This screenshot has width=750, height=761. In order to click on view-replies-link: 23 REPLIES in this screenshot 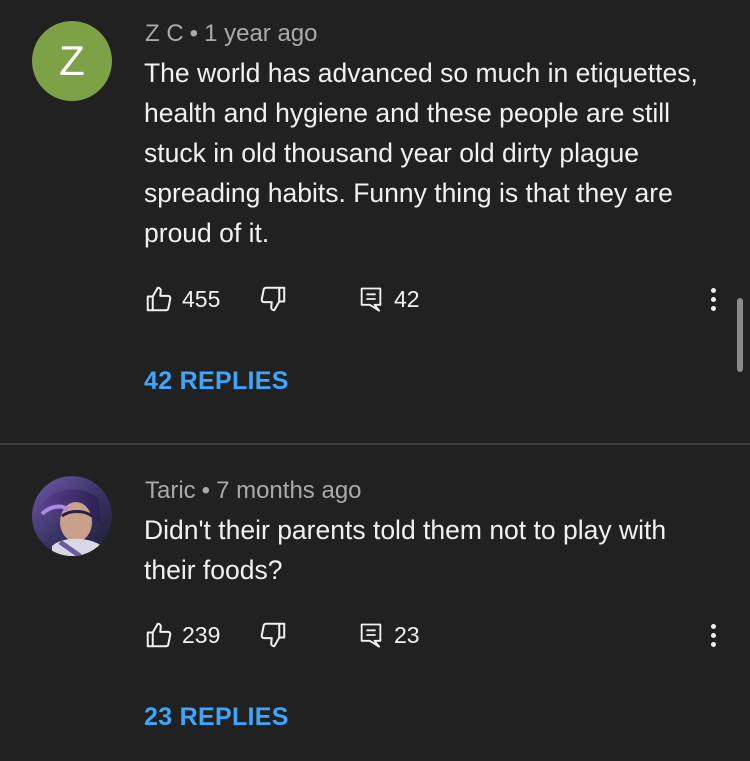, I will do `click(216, 717)`.